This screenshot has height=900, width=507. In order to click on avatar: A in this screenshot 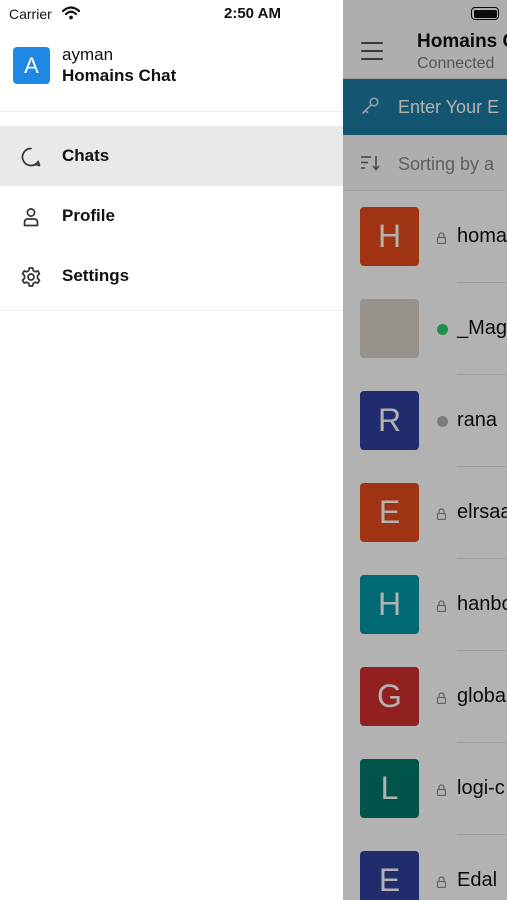, I will do `click(31, 65)`.